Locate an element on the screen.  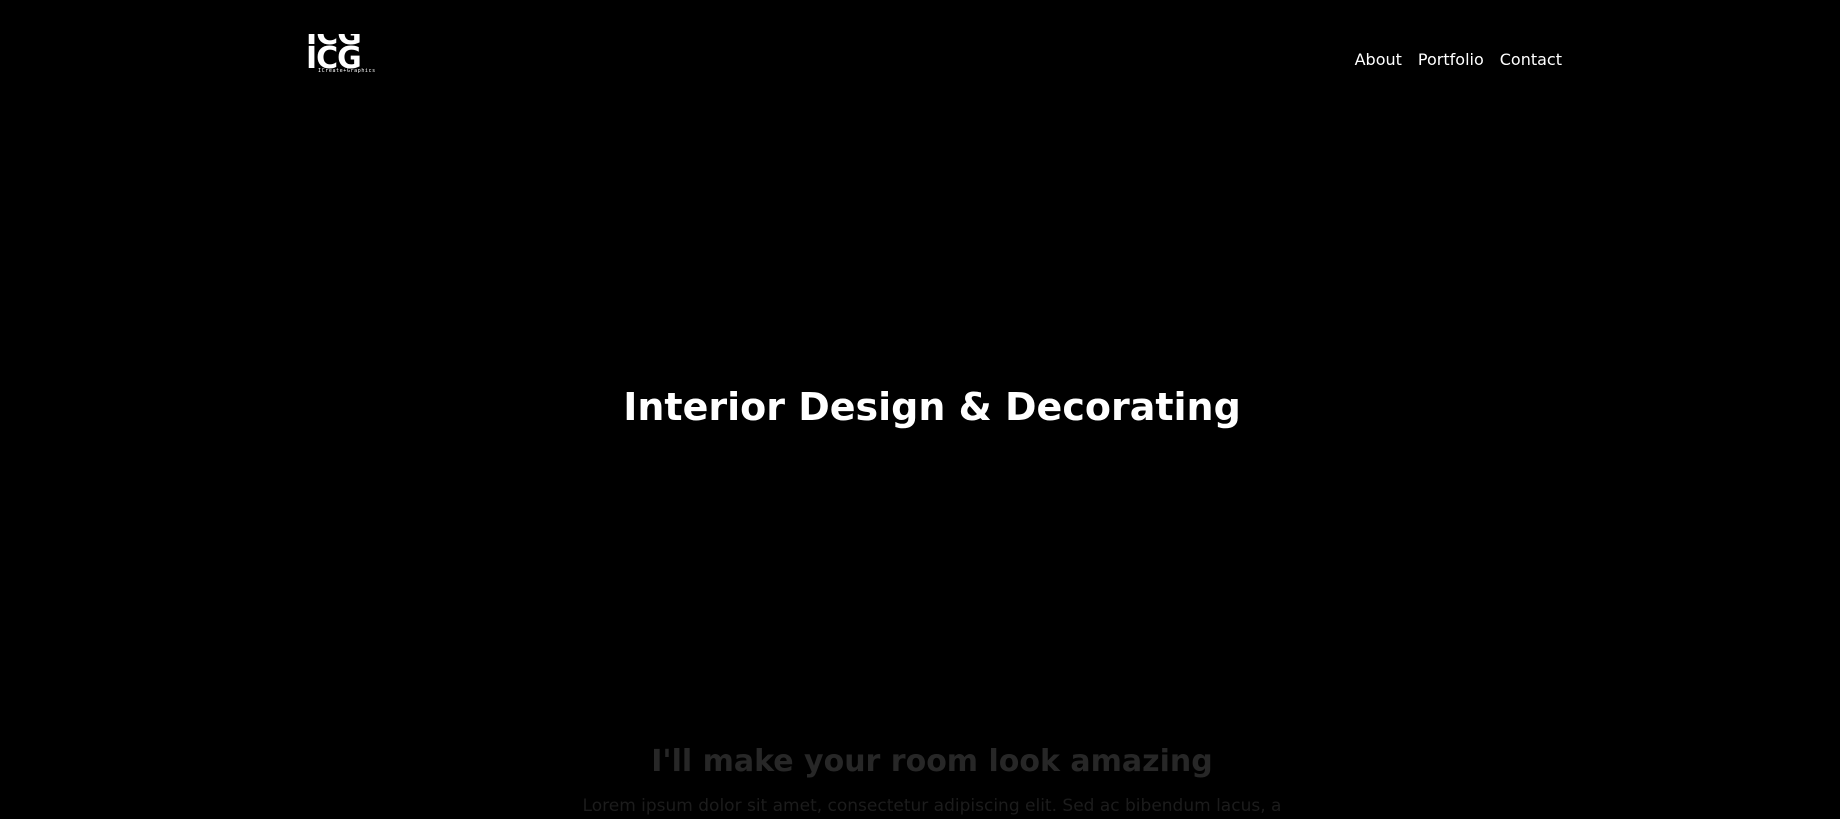
hero-title: Interior Design & Decorating is located at coordinates (932, 407).